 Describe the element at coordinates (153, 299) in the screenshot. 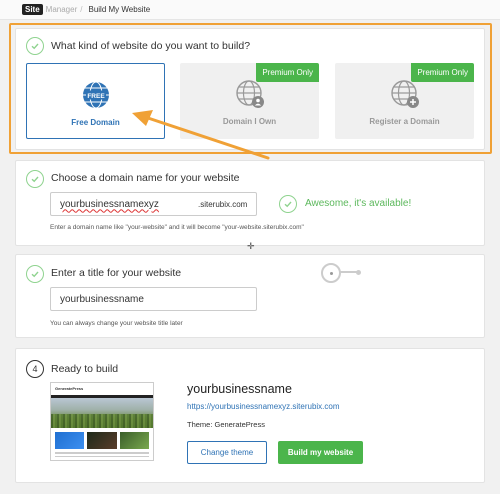

I see `title-input: yourbusinessname` at that location.